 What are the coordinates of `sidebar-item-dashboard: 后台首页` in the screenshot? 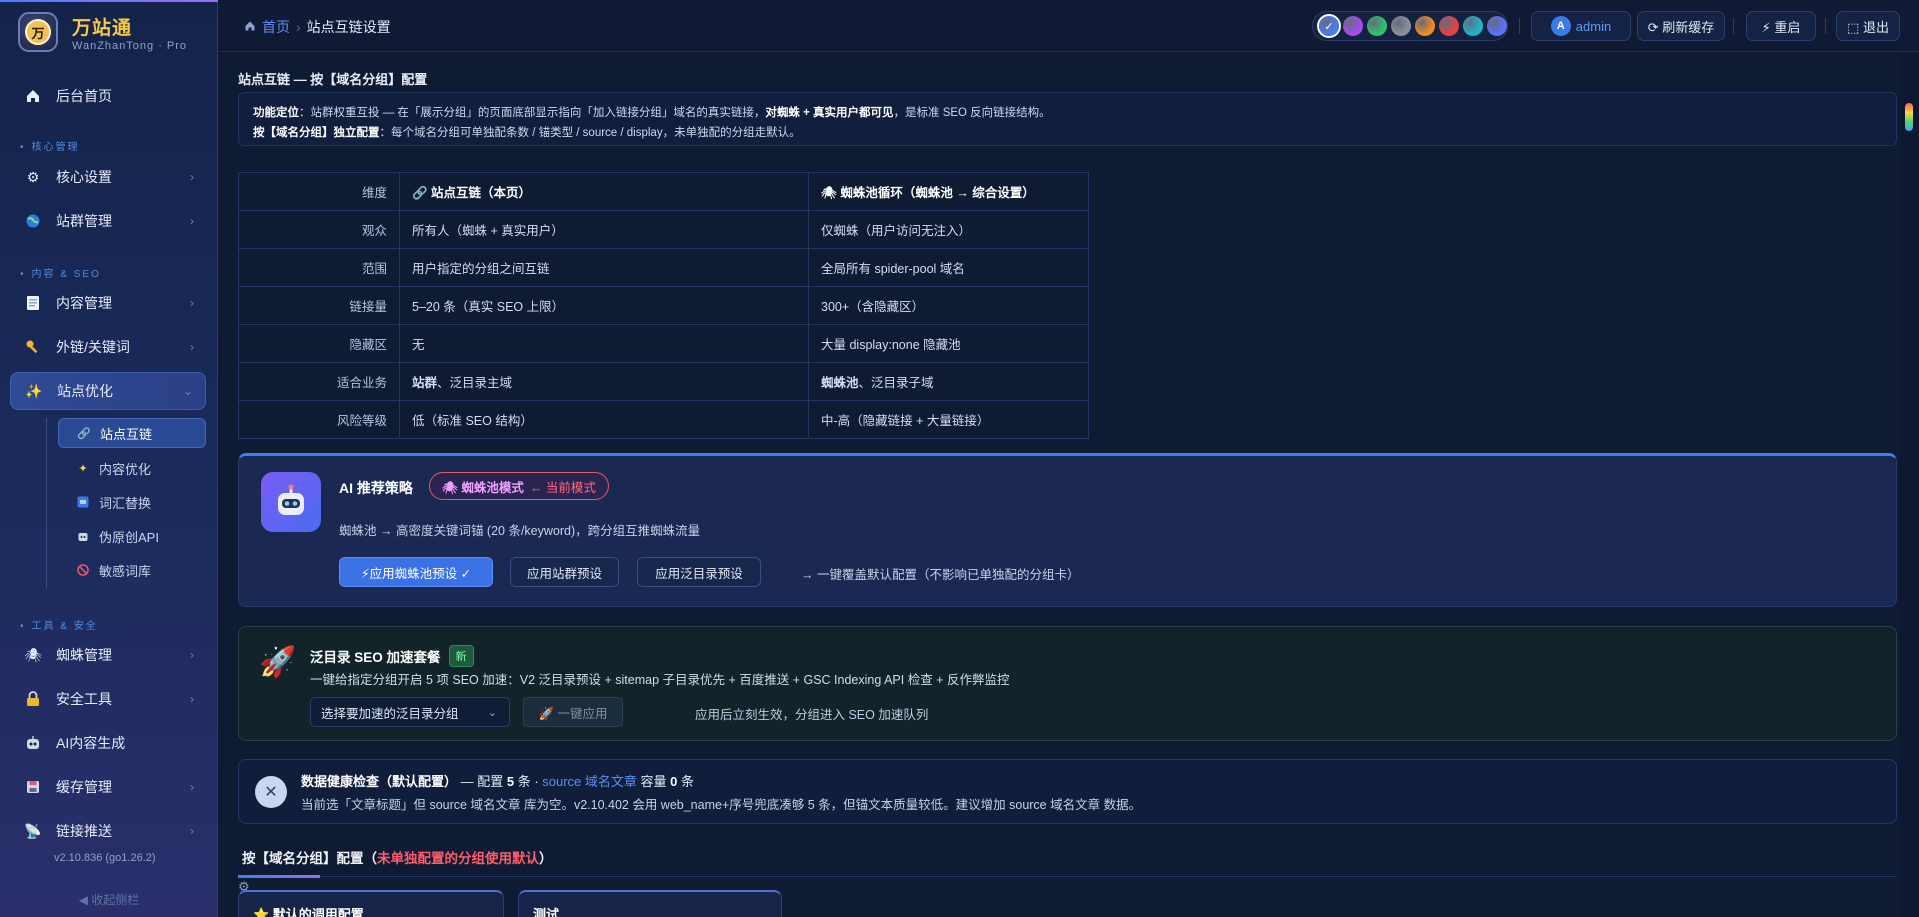 It's located at (108, 96).